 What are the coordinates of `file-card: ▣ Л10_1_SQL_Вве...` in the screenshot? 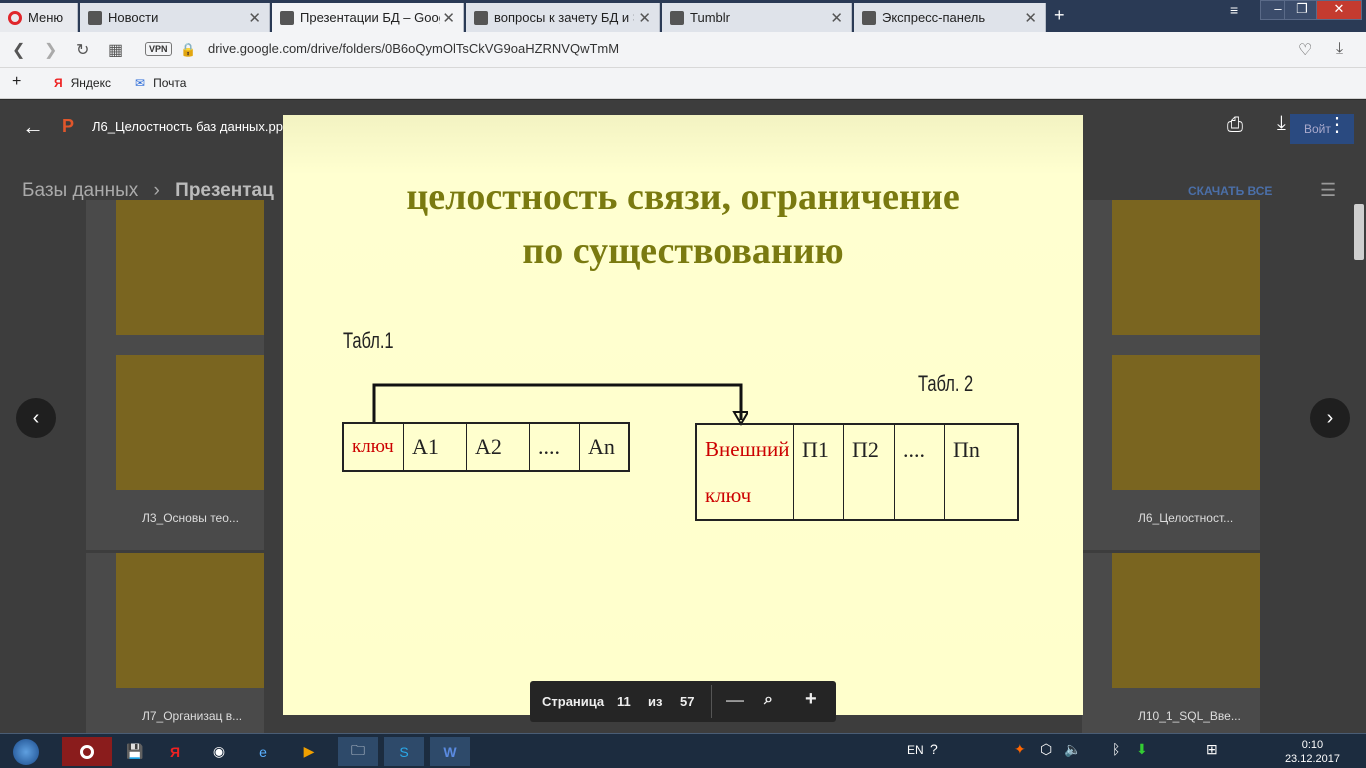 It's located at (1171, 643).